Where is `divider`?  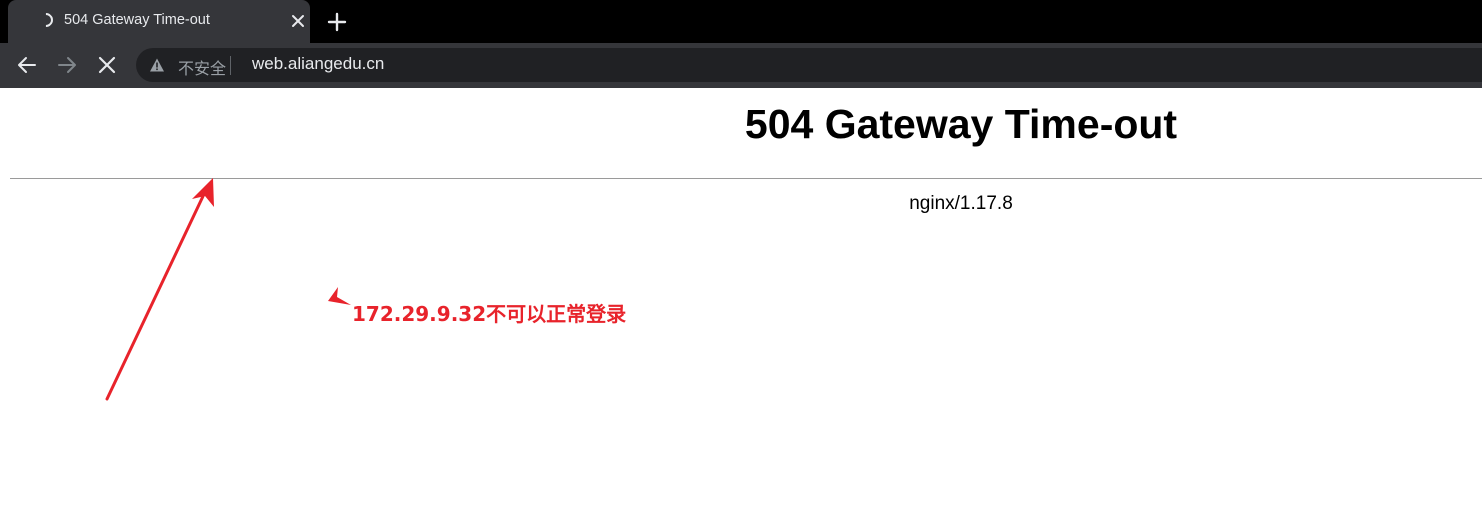
divider is located at coordinates (746, 178).